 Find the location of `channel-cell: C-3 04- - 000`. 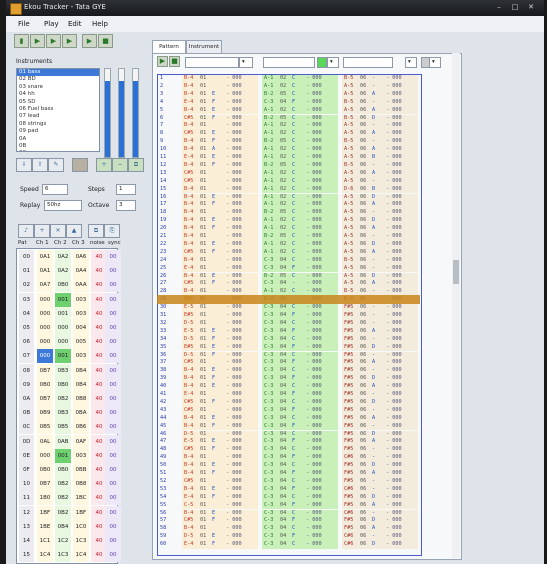

channel-cell: C-3 04- - 000 is located at coordinates (300, 284).